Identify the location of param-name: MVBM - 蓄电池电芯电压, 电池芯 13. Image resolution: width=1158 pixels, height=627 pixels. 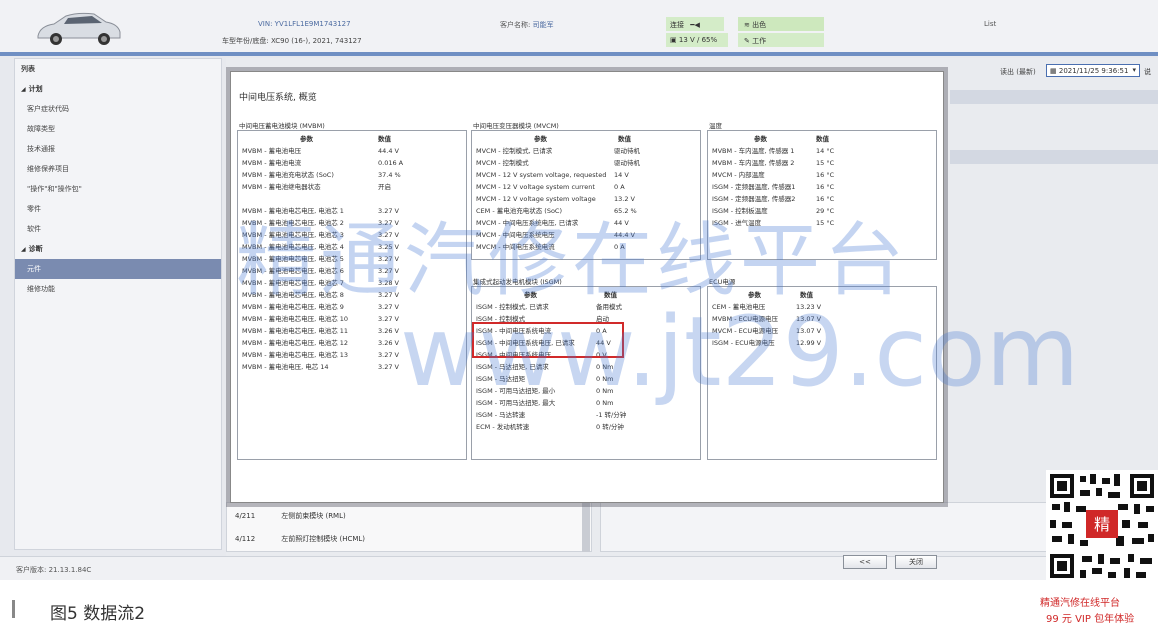
(295, 355).